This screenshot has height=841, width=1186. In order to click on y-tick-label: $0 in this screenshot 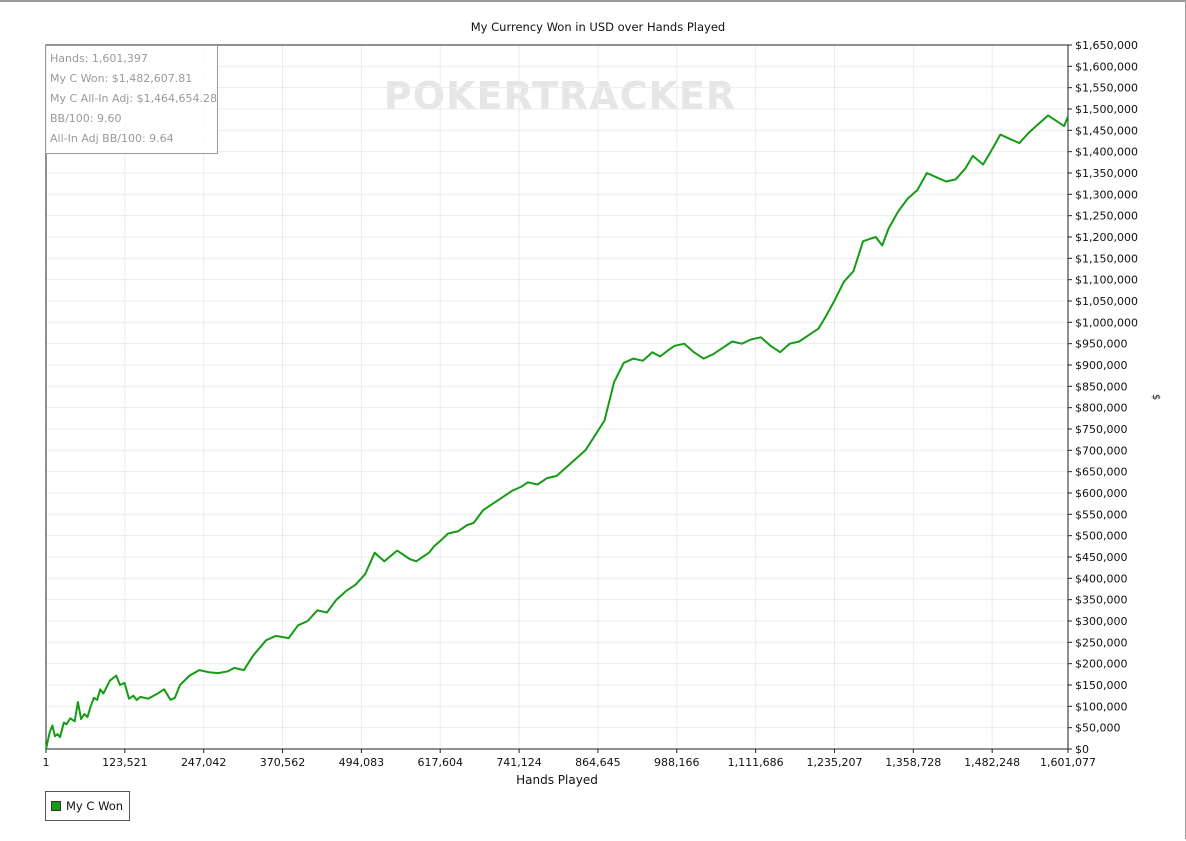, I will do `click(1082, 749)`.